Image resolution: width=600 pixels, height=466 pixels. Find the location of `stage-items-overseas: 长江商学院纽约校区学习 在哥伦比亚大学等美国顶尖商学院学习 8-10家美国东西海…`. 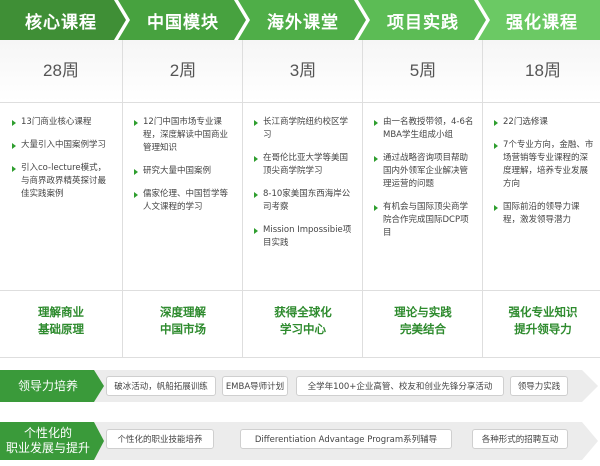

stage-items-overseas: 长江商学院纽约校区学习 在哥伦比亚大学等美国顶尖商学院学习 8-10家美国东西海… is located at coordinates (304, 188).